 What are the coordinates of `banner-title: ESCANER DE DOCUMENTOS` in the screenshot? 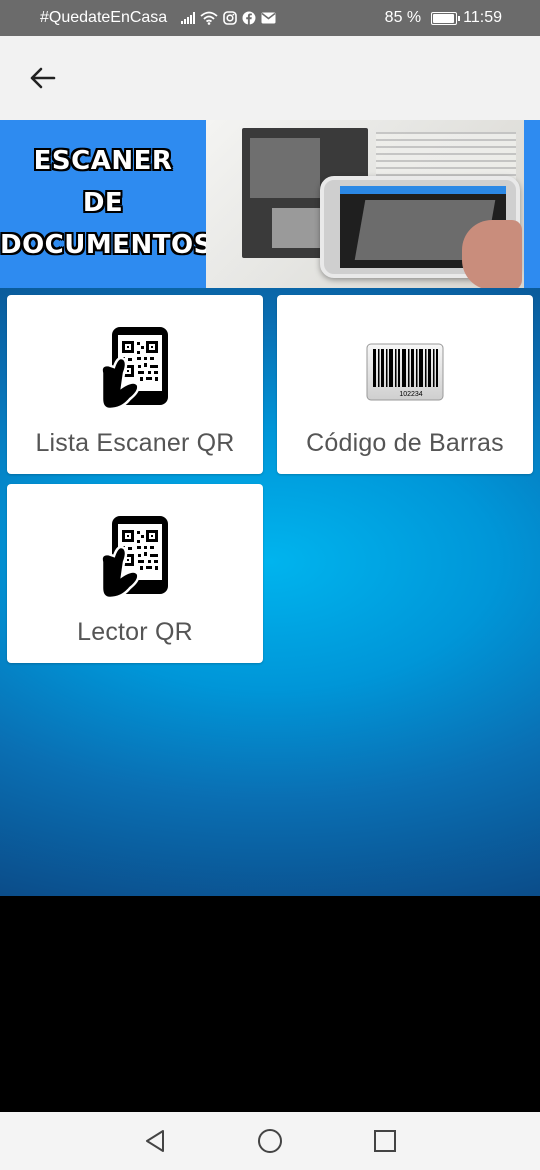 It's located at (106, 203).